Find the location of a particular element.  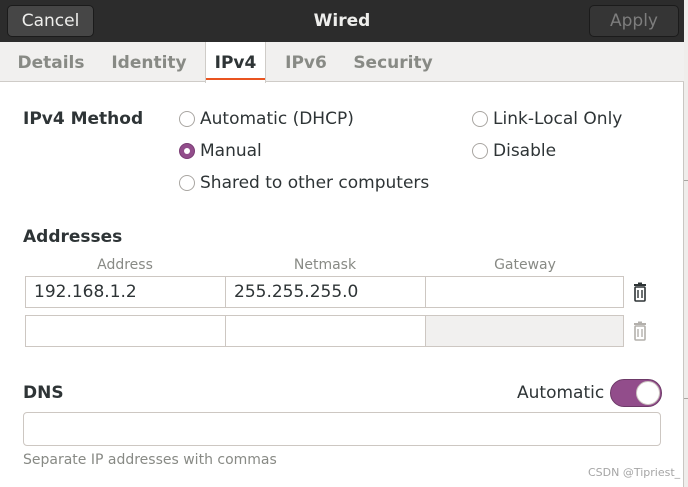

watermark-text: CSDN @Tipriest_ is located at coordinates (634, 472).